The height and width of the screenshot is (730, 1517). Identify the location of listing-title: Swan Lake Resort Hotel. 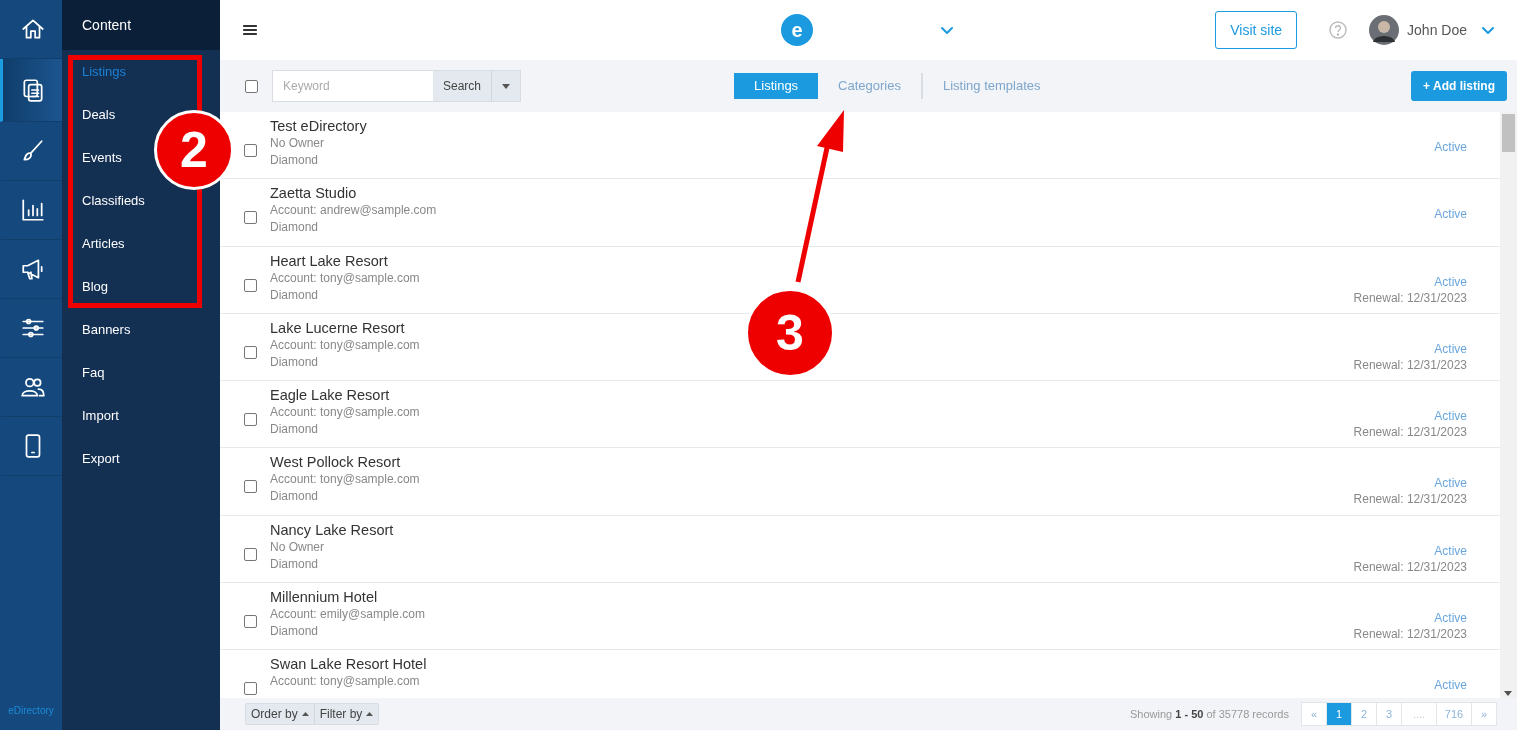
(348, 664).